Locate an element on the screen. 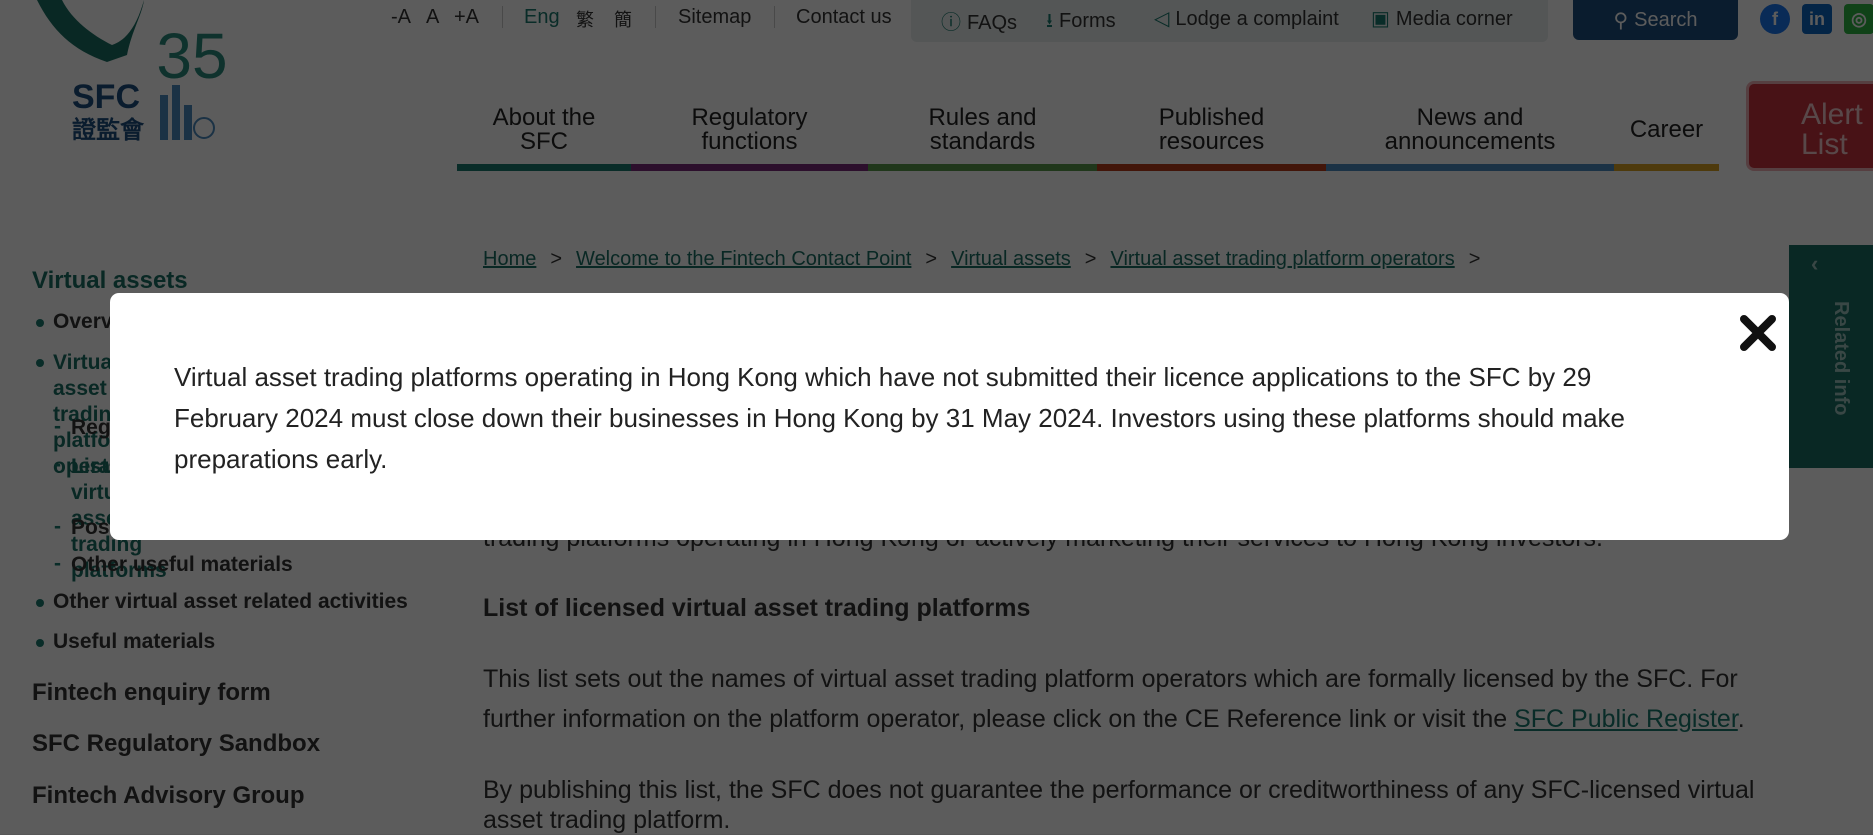 This screenshot has width=1873, height=835. search-icon: ⚲ is located at coordinates (1621, 20).